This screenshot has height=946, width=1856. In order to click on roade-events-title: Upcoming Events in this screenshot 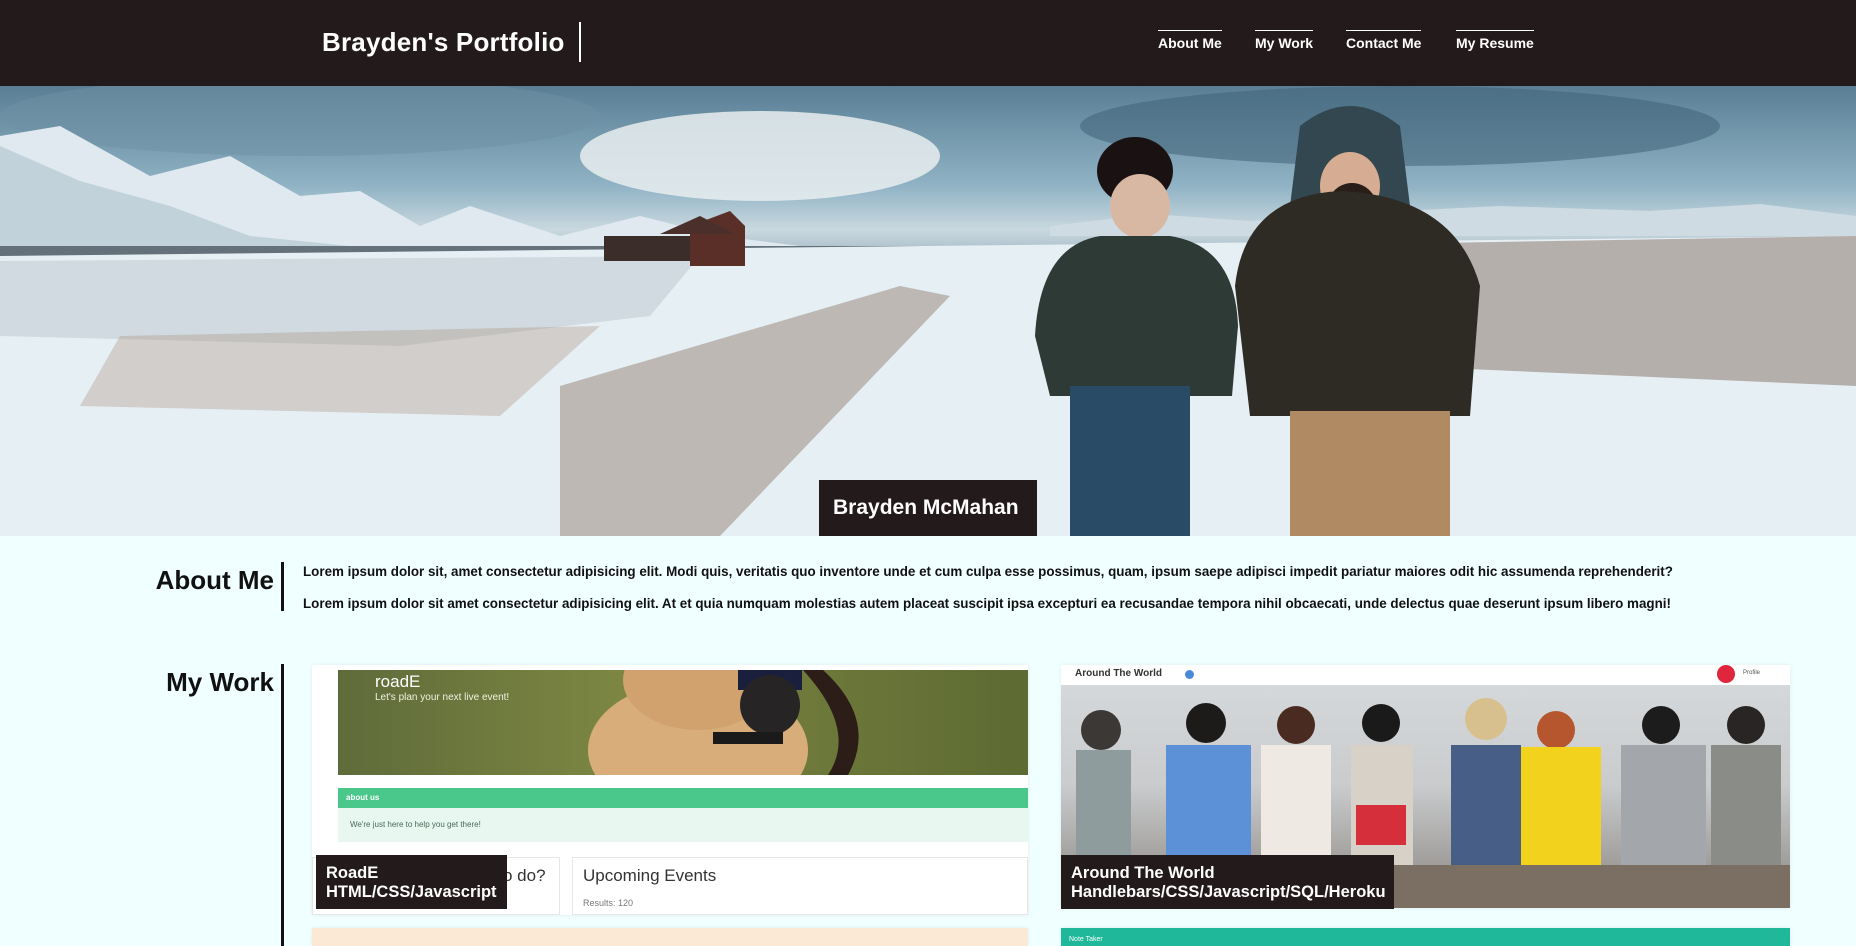, I will do `click(650, 875)`.